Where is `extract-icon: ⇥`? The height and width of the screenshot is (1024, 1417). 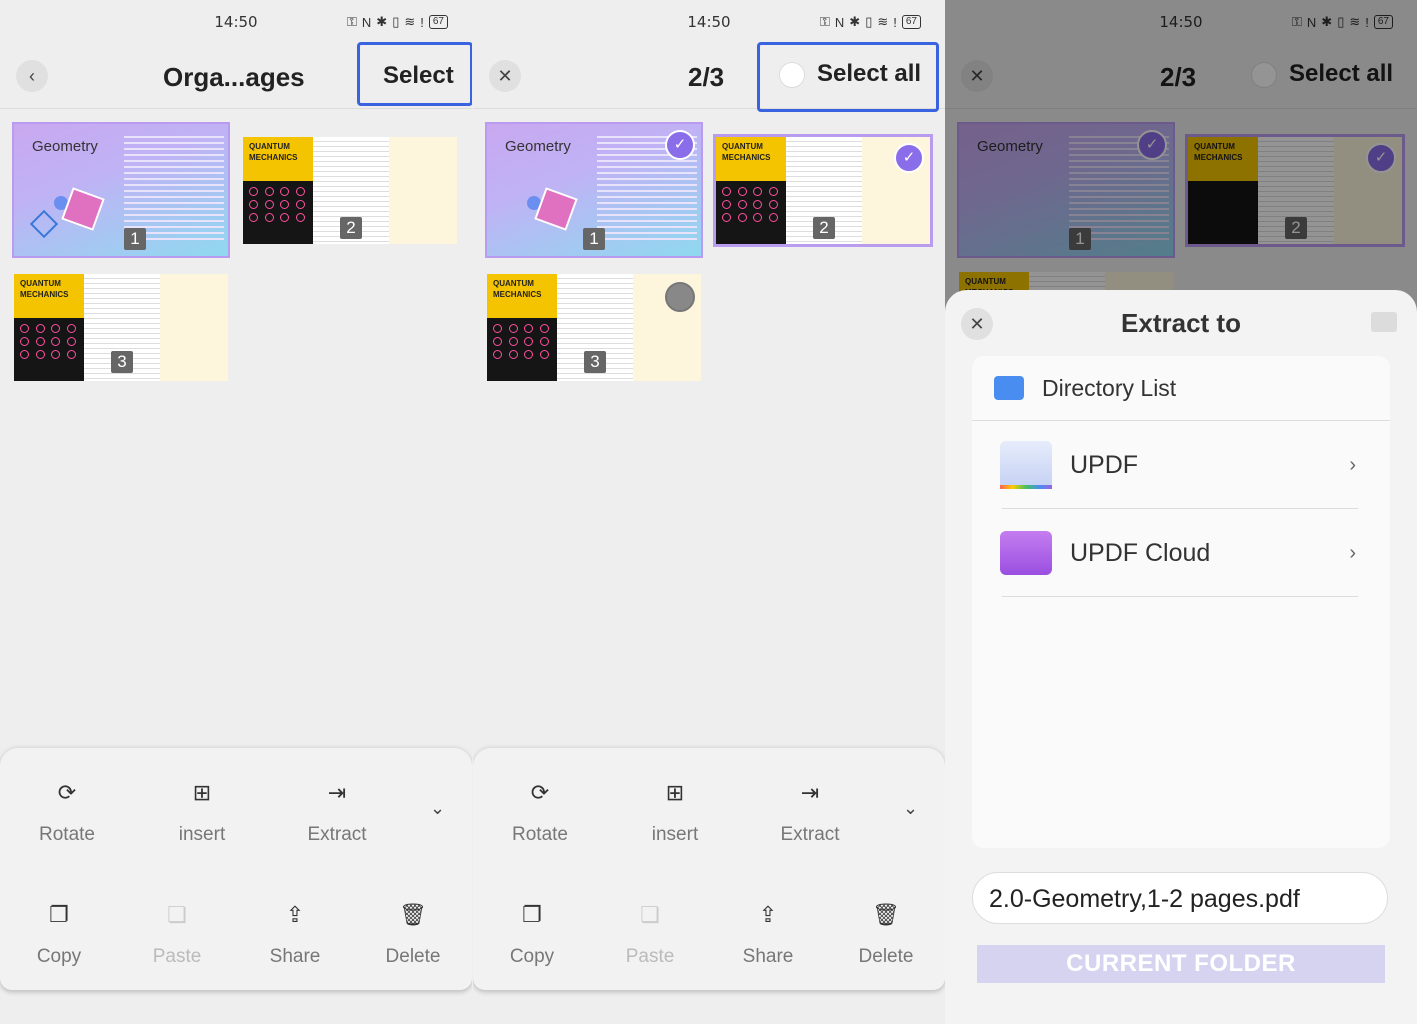 extract-icon: ⇥ is located at coordinates (810, 792).